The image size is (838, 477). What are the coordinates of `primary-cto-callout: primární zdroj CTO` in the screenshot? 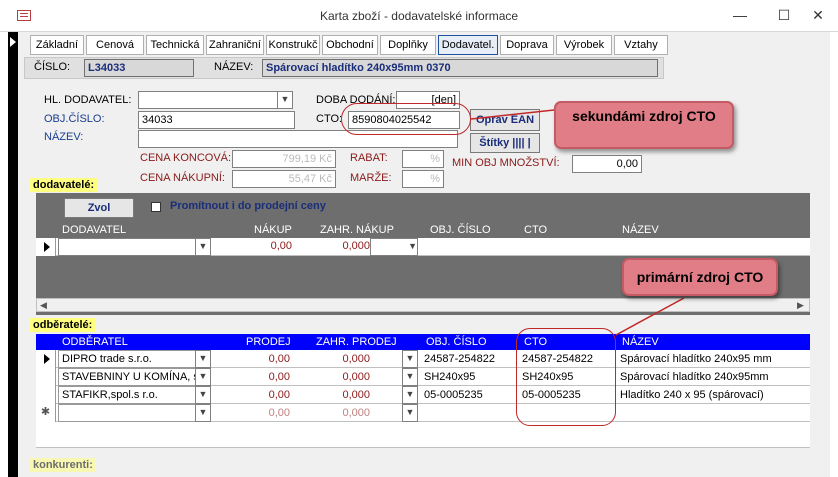 It's located at (700, 277).